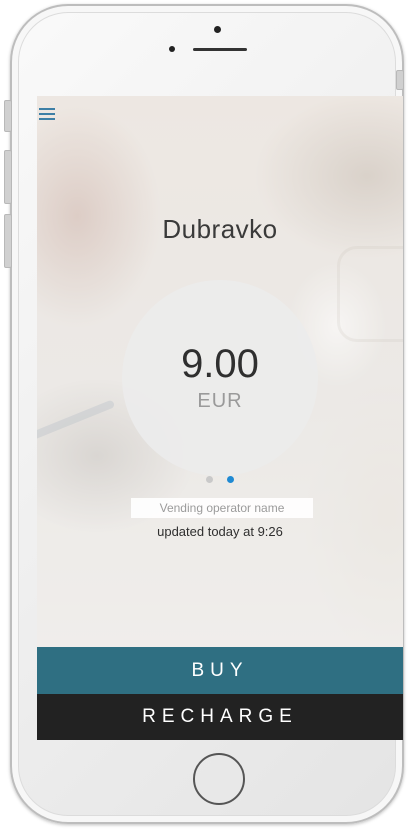  I want to click on front-camera, so click(217, 29).